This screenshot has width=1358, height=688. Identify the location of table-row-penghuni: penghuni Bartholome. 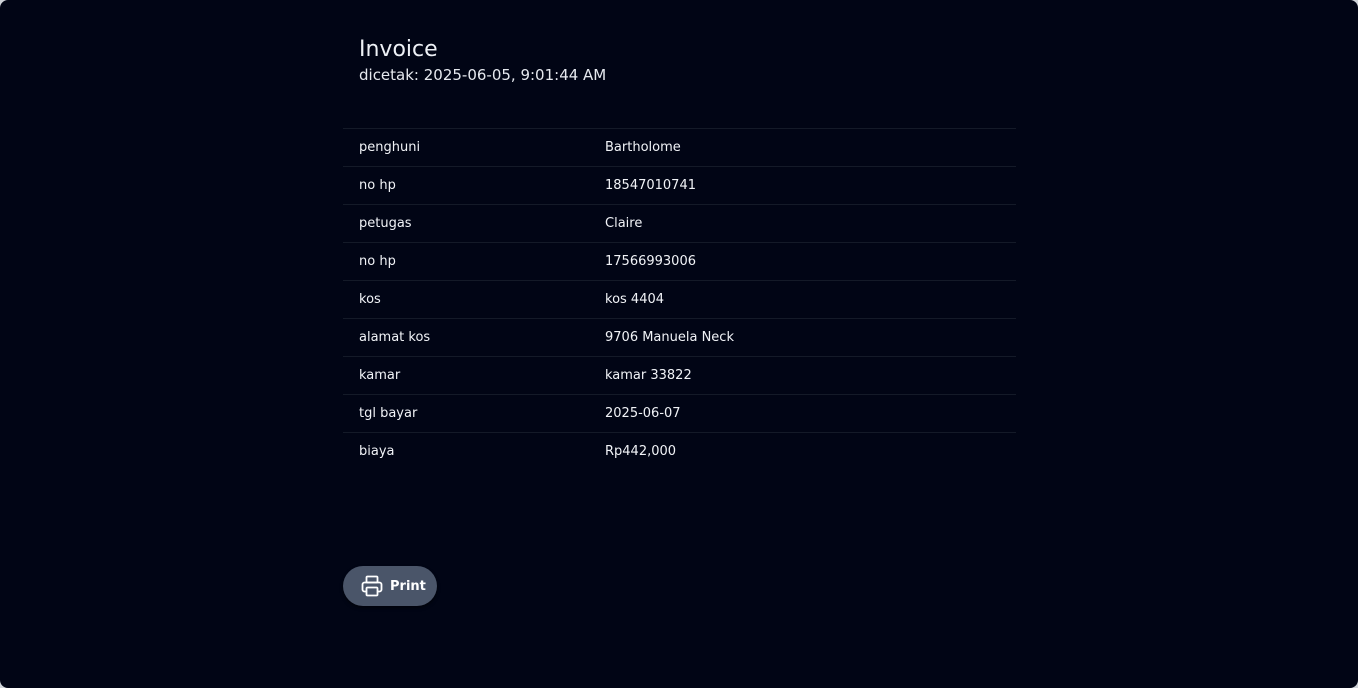
(679, 148).